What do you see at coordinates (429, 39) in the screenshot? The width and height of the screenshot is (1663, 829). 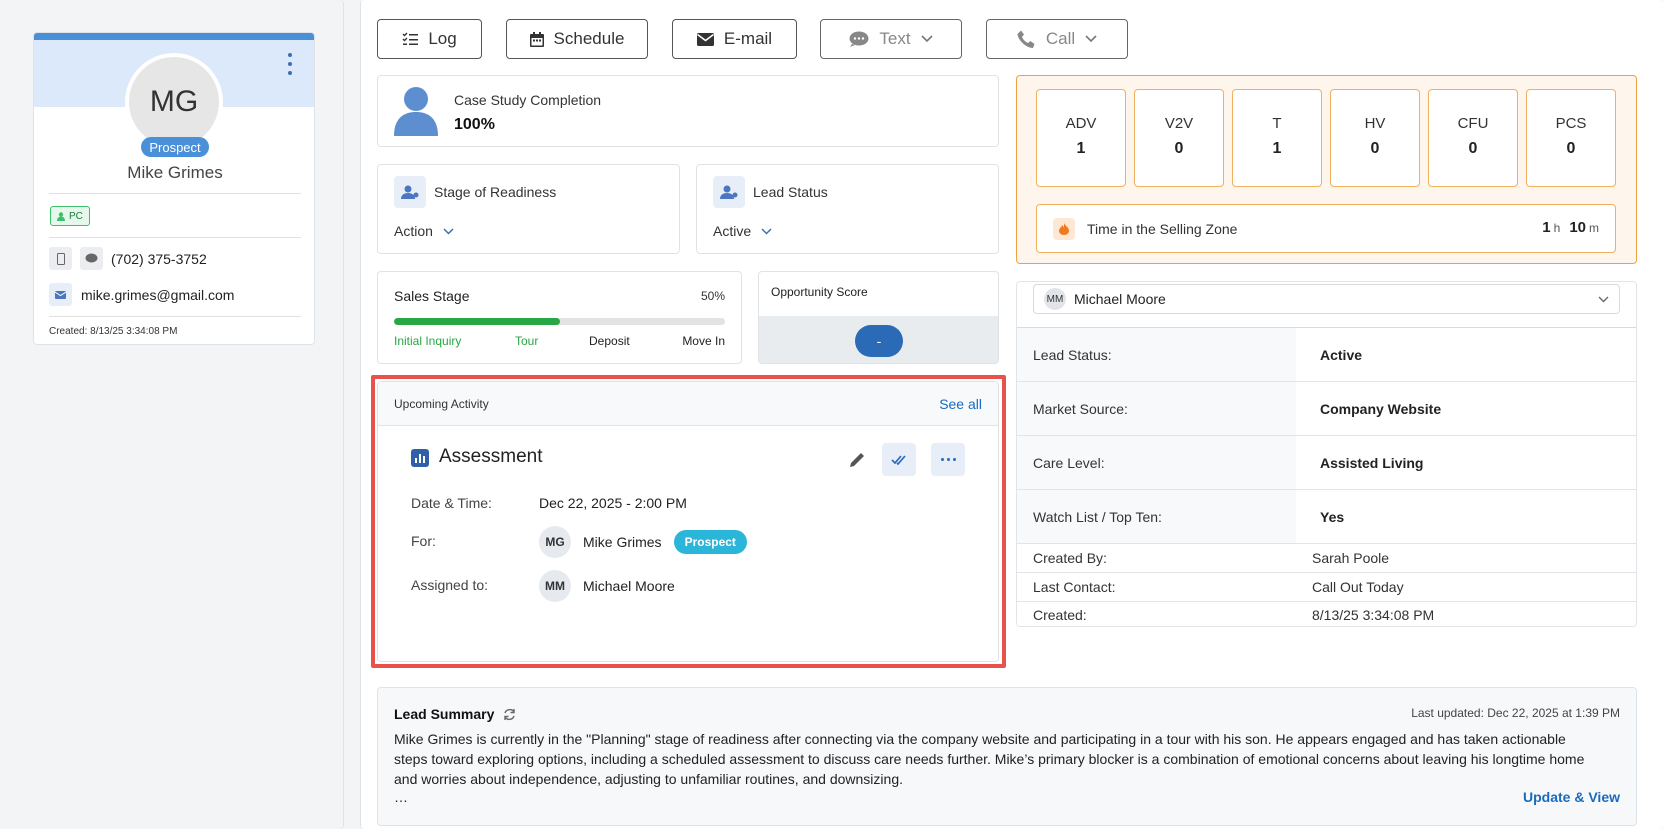 I see `log-button: Log` at bounding box center [429, 39].